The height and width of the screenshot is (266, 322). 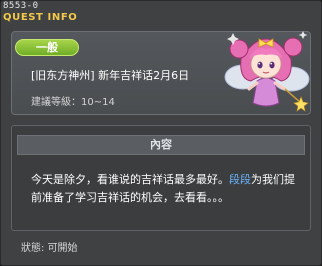 What do you see at coordinates (21, 6) in the screenshot?
I see `quest-id: 8553-0` at bounding box center [21, 6].